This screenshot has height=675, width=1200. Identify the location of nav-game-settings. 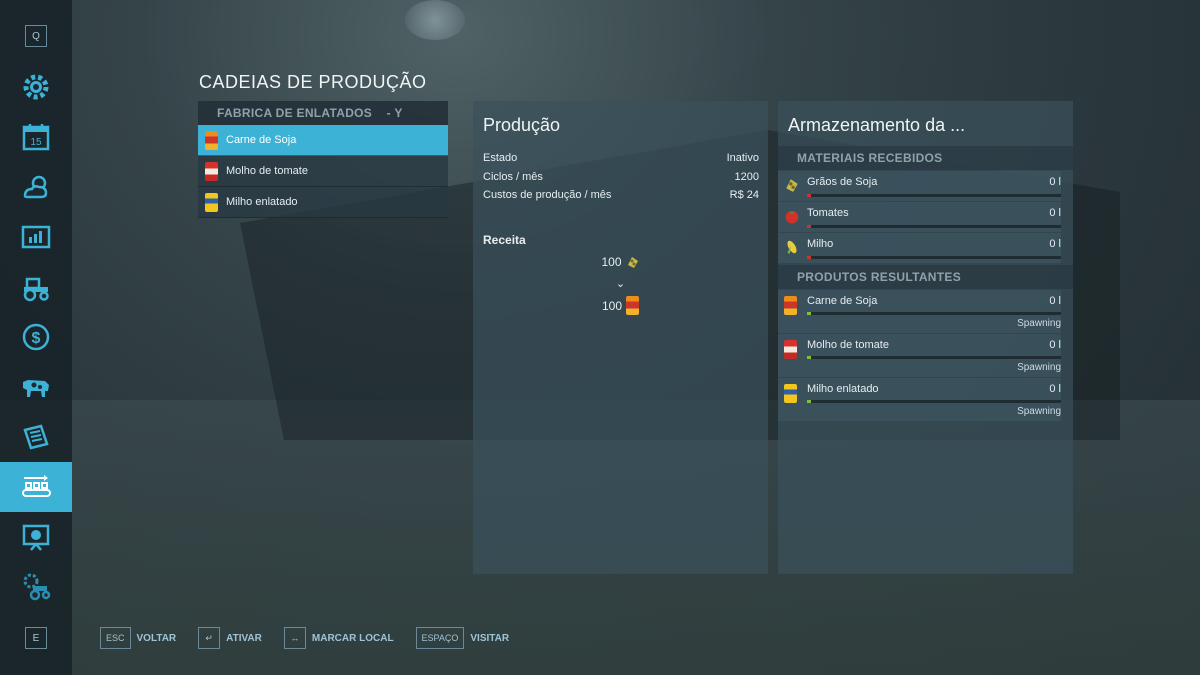
(36, 587).